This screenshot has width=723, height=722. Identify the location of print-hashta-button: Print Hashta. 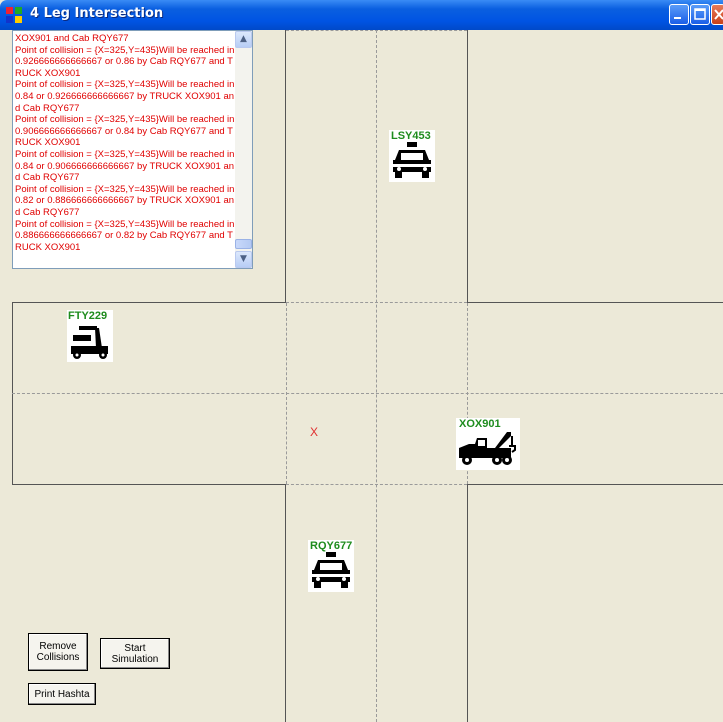
(62, 694).